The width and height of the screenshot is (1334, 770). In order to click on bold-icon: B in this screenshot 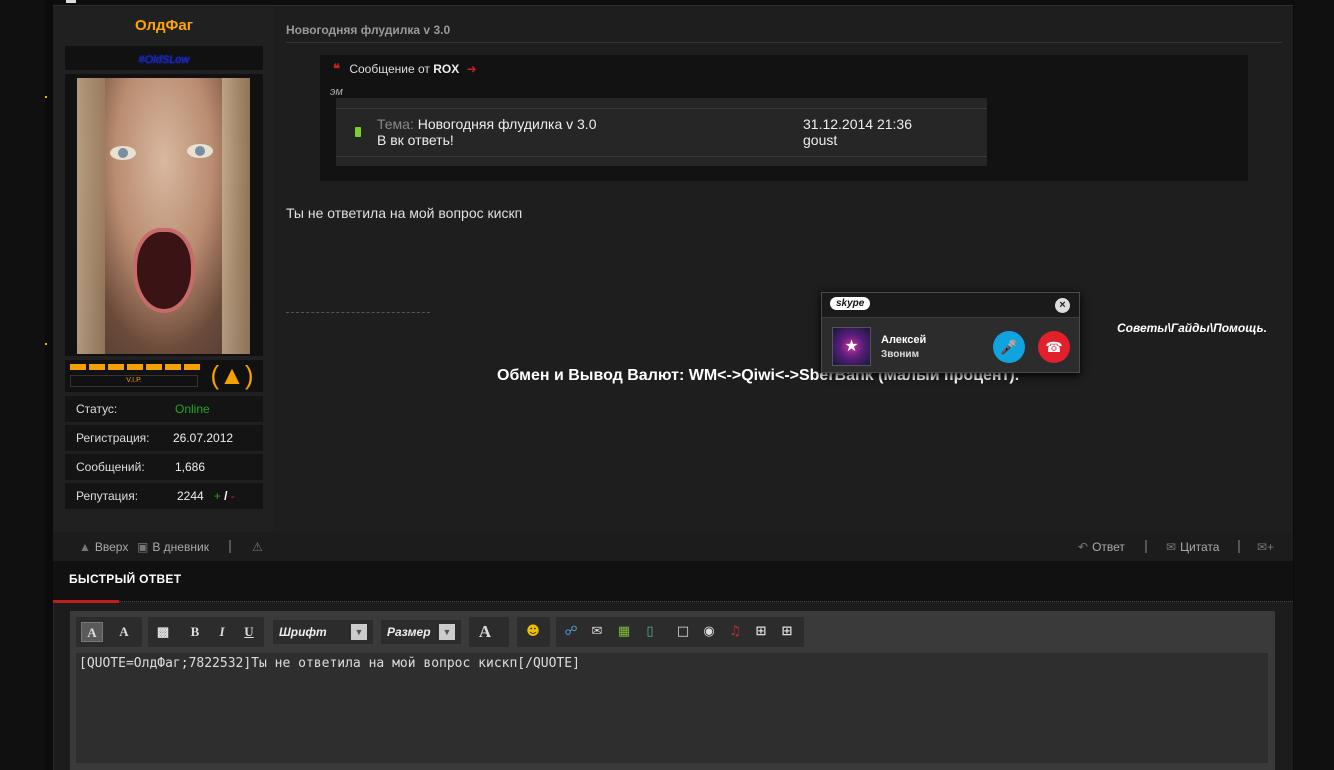, I will do `click(195, 632)`.